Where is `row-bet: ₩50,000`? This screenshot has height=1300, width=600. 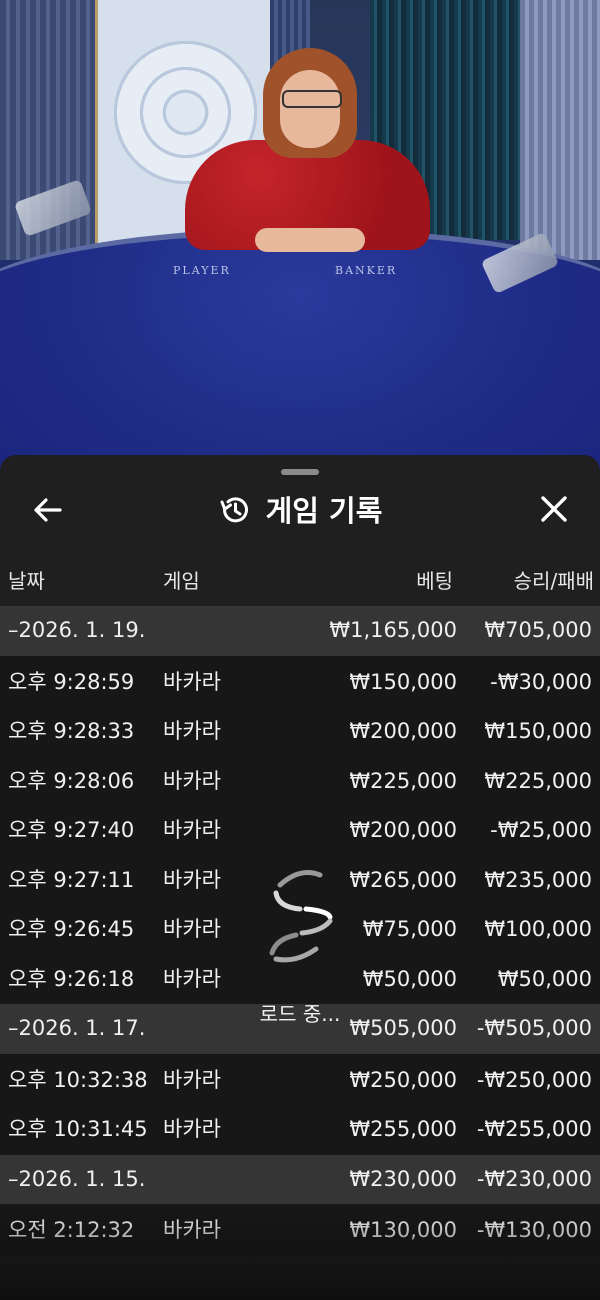 row-bet: ₩50,000 is located at coordinates (409, 978).